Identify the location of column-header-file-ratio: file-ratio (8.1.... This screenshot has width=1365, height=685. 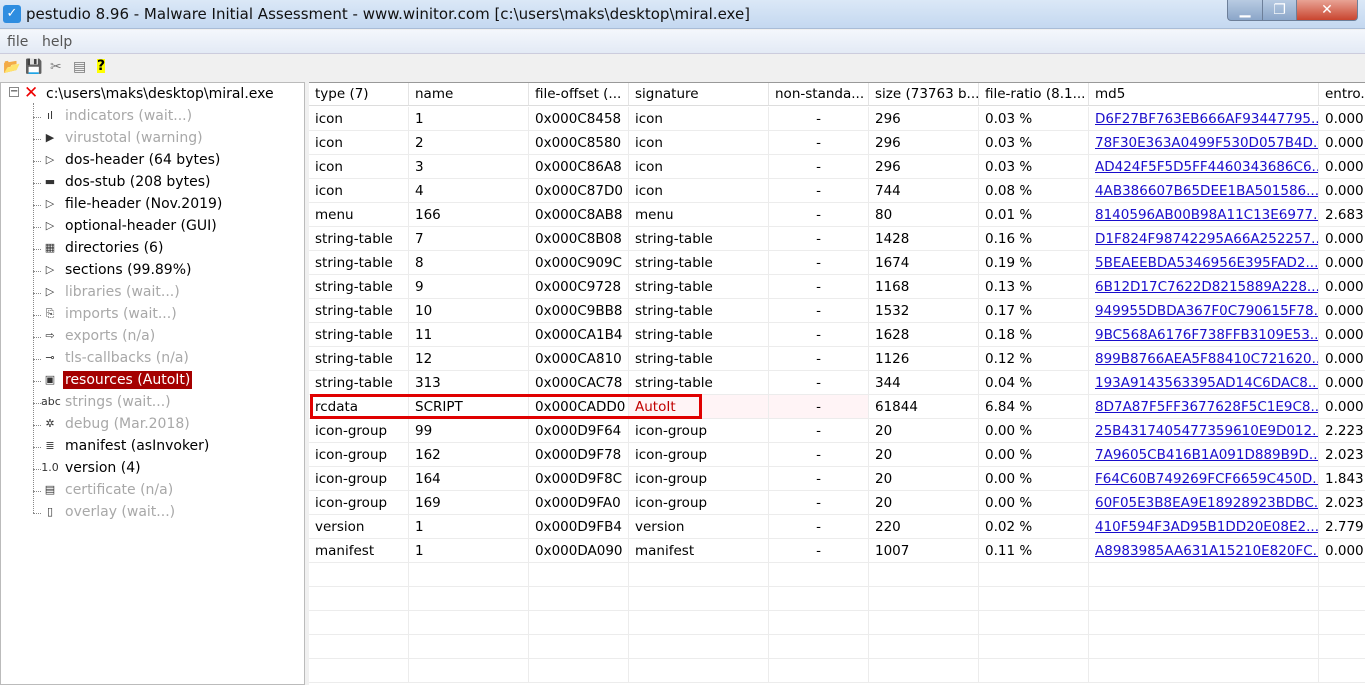
(1034, 94).